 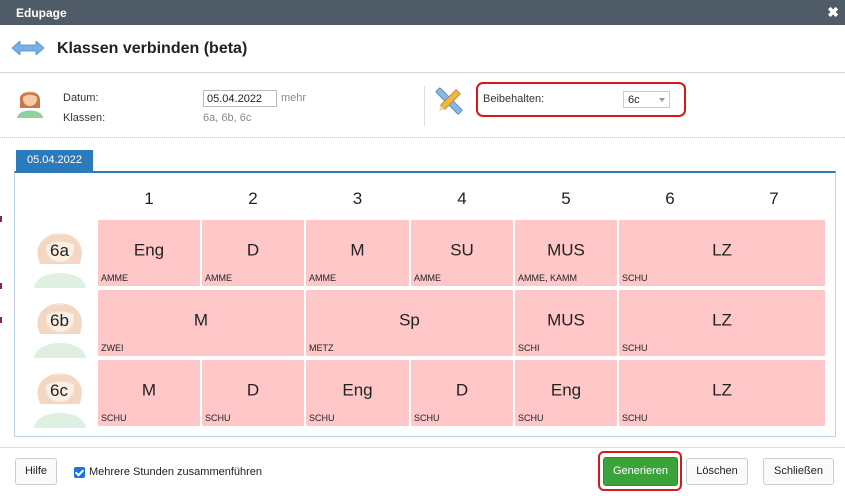 What do you see at coordinates (152, 48) in the screenshot?
I see `dialog-title: Klassen verbinden (beta)` at bounding box center [152, 48].